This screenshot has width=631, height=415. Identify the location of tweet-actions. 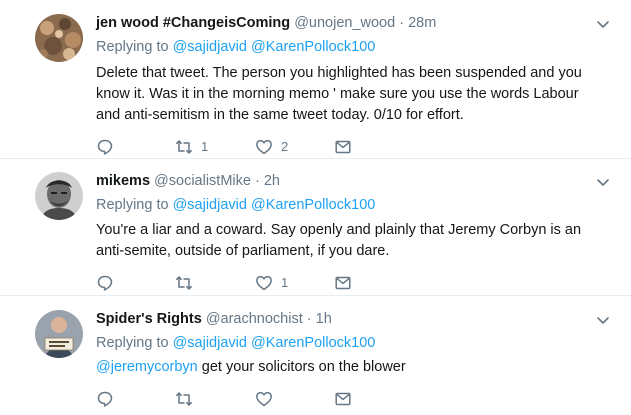
(246, 399).